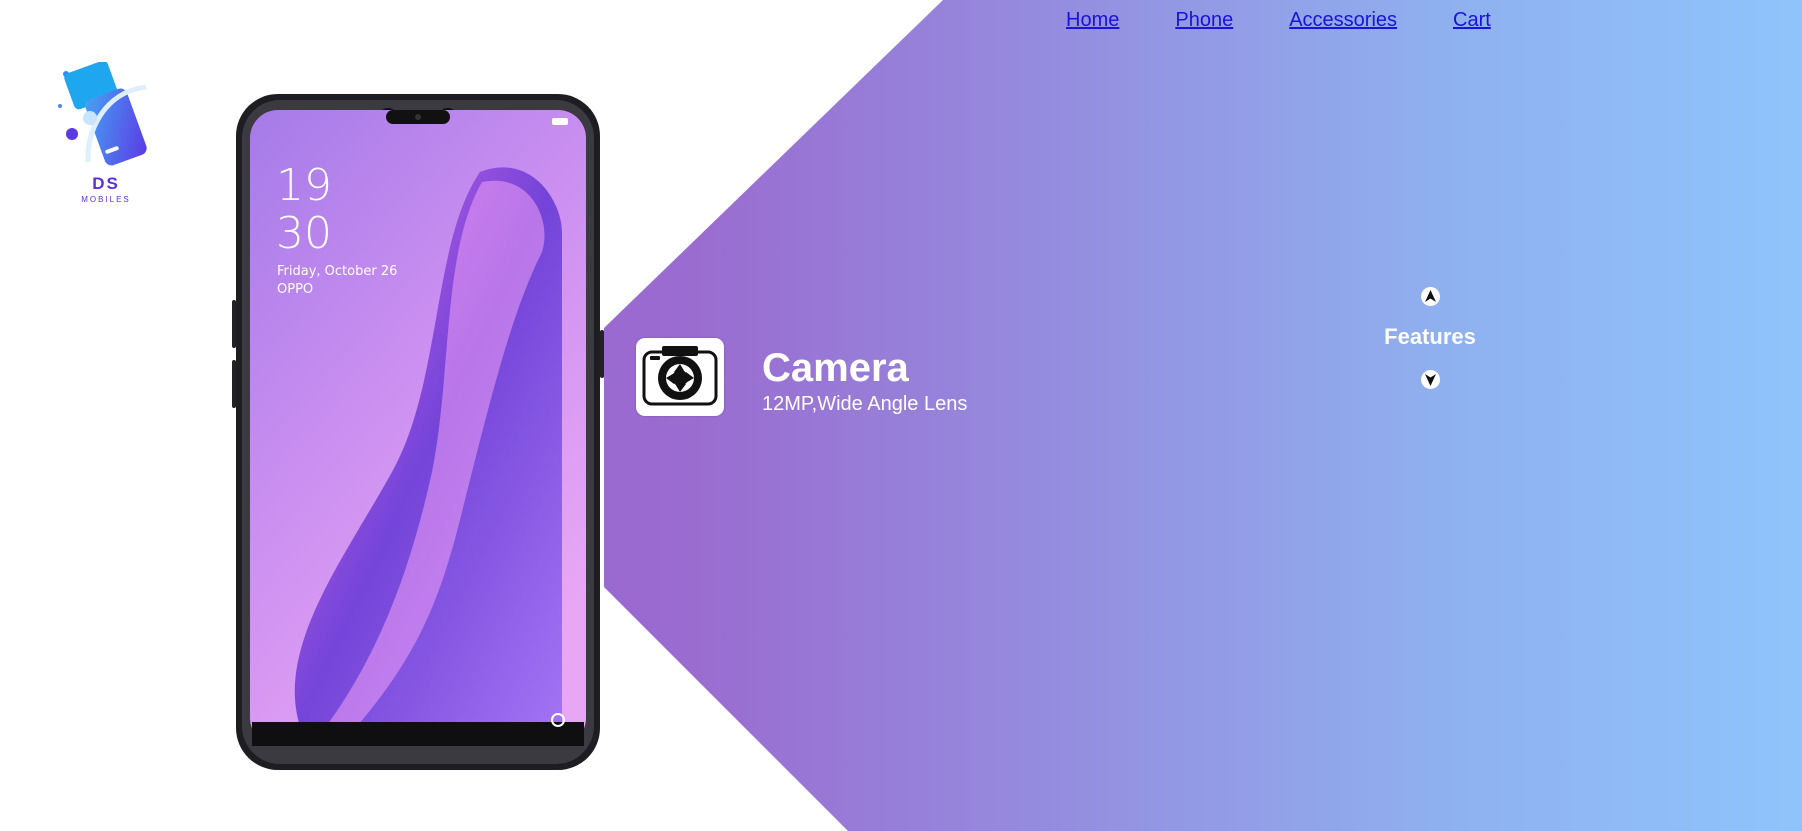 The height and width of the screenshot is (831, 1802). I want to click on lockscreen-hour: 19, so click(304, 185).